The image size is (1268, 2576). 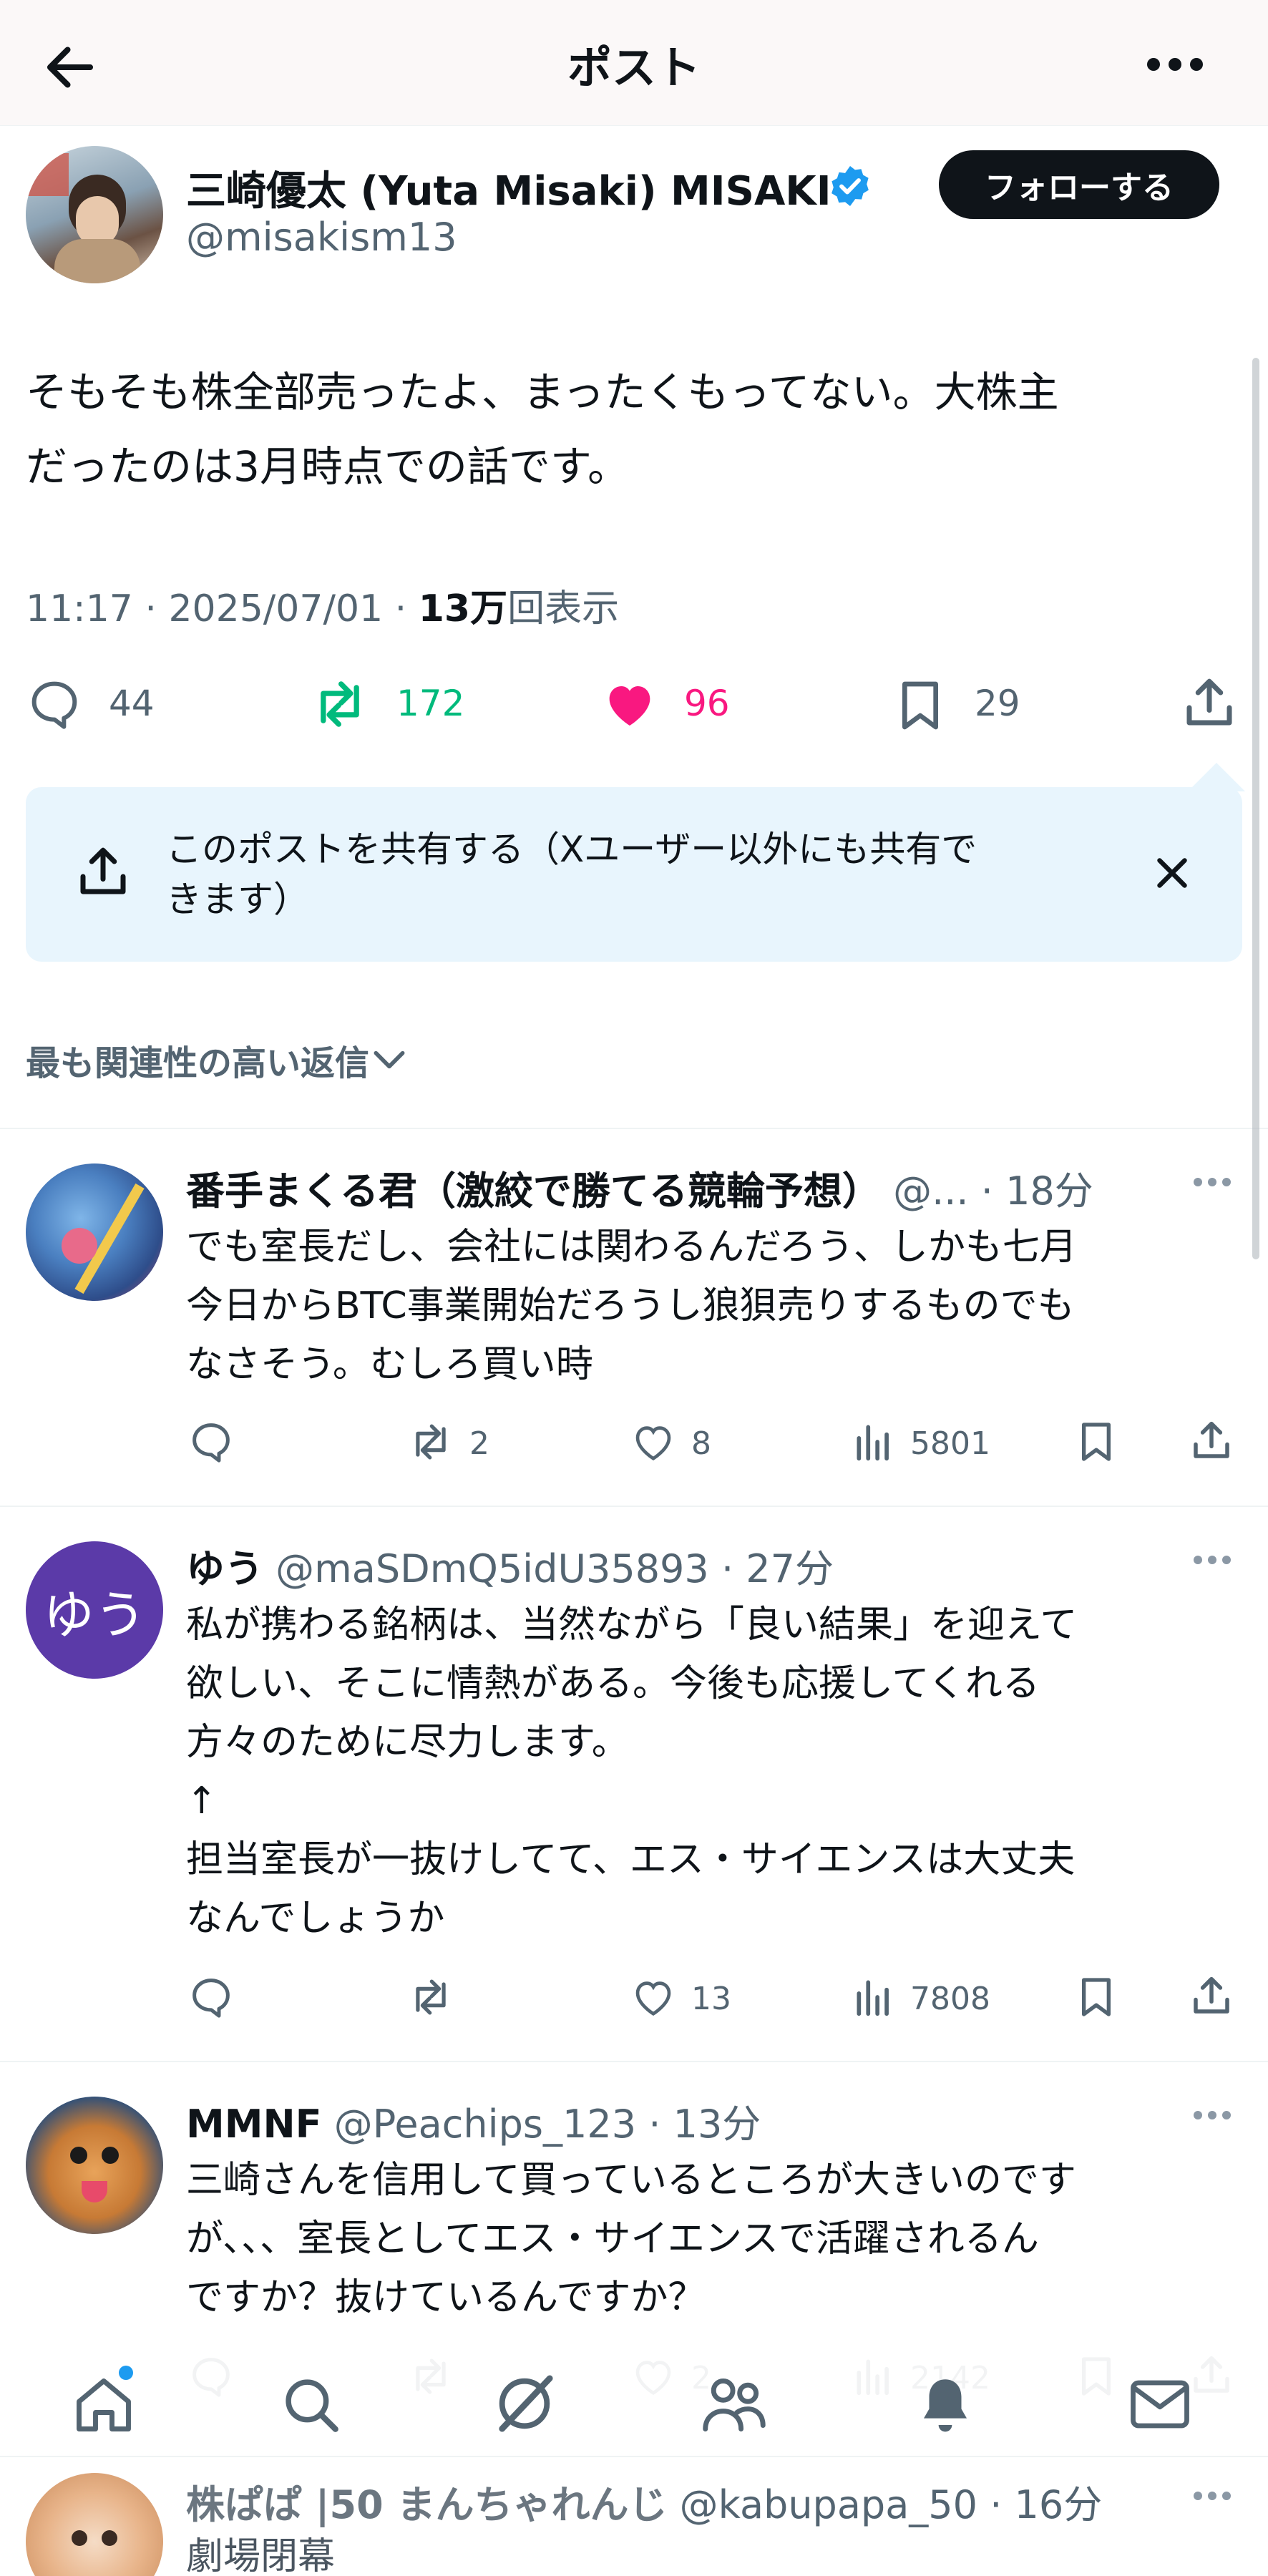 I want to click on reply-like-count: 8, so click(x=701, y=1443).